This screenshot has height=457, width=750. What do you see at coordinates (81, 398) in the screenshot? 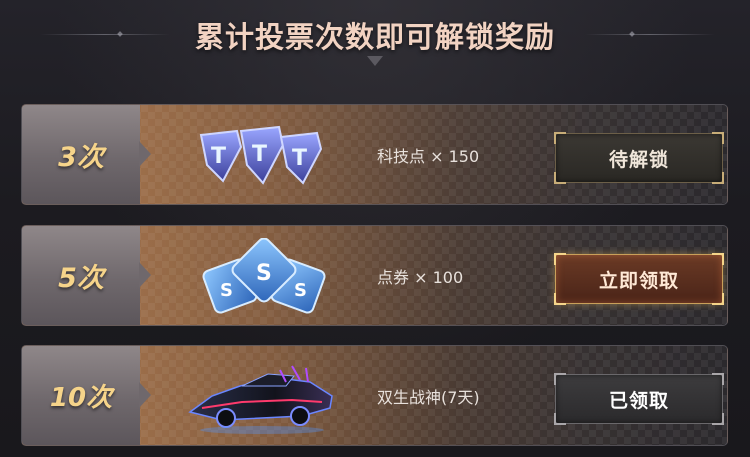
I see `vote-count-label: 10次` at bounding box center [81, 398].